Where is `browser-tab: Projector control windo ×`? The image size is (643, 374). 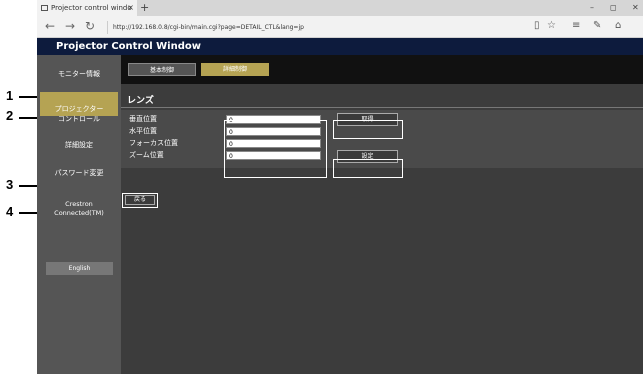
browser-tab: Projector control windo × is located at coordinates (87, 8).